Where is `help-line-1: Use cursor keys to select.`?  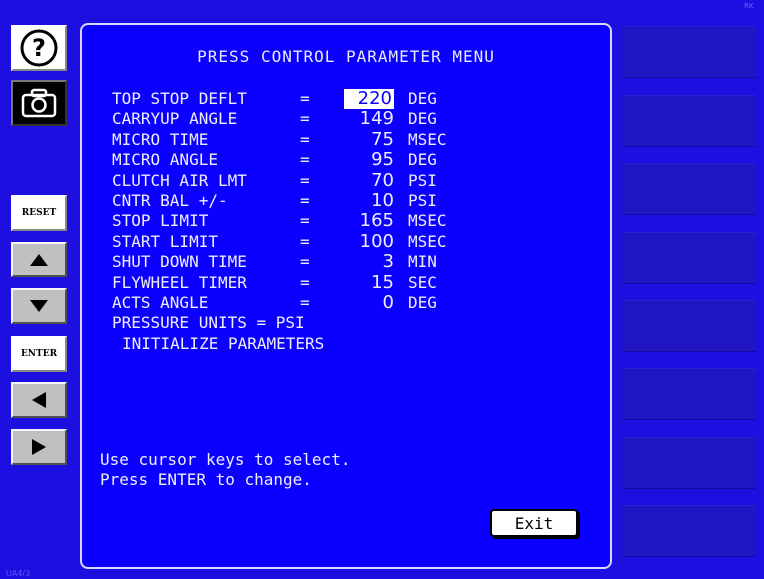
help-line-1: Use cursor keys to select. is located at coordinates (225, 459).